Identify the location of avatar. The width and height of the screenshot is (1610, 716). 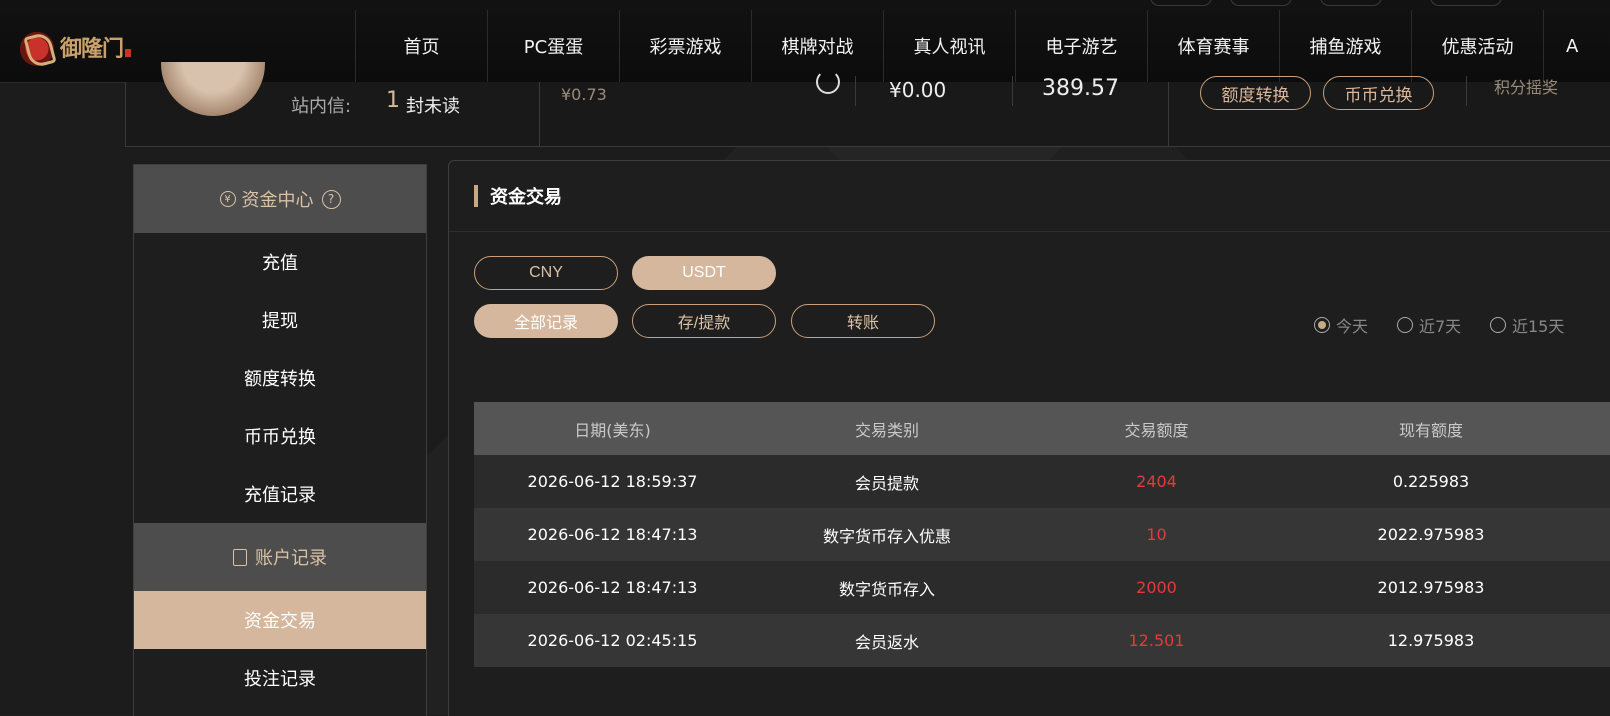
(213, 89).